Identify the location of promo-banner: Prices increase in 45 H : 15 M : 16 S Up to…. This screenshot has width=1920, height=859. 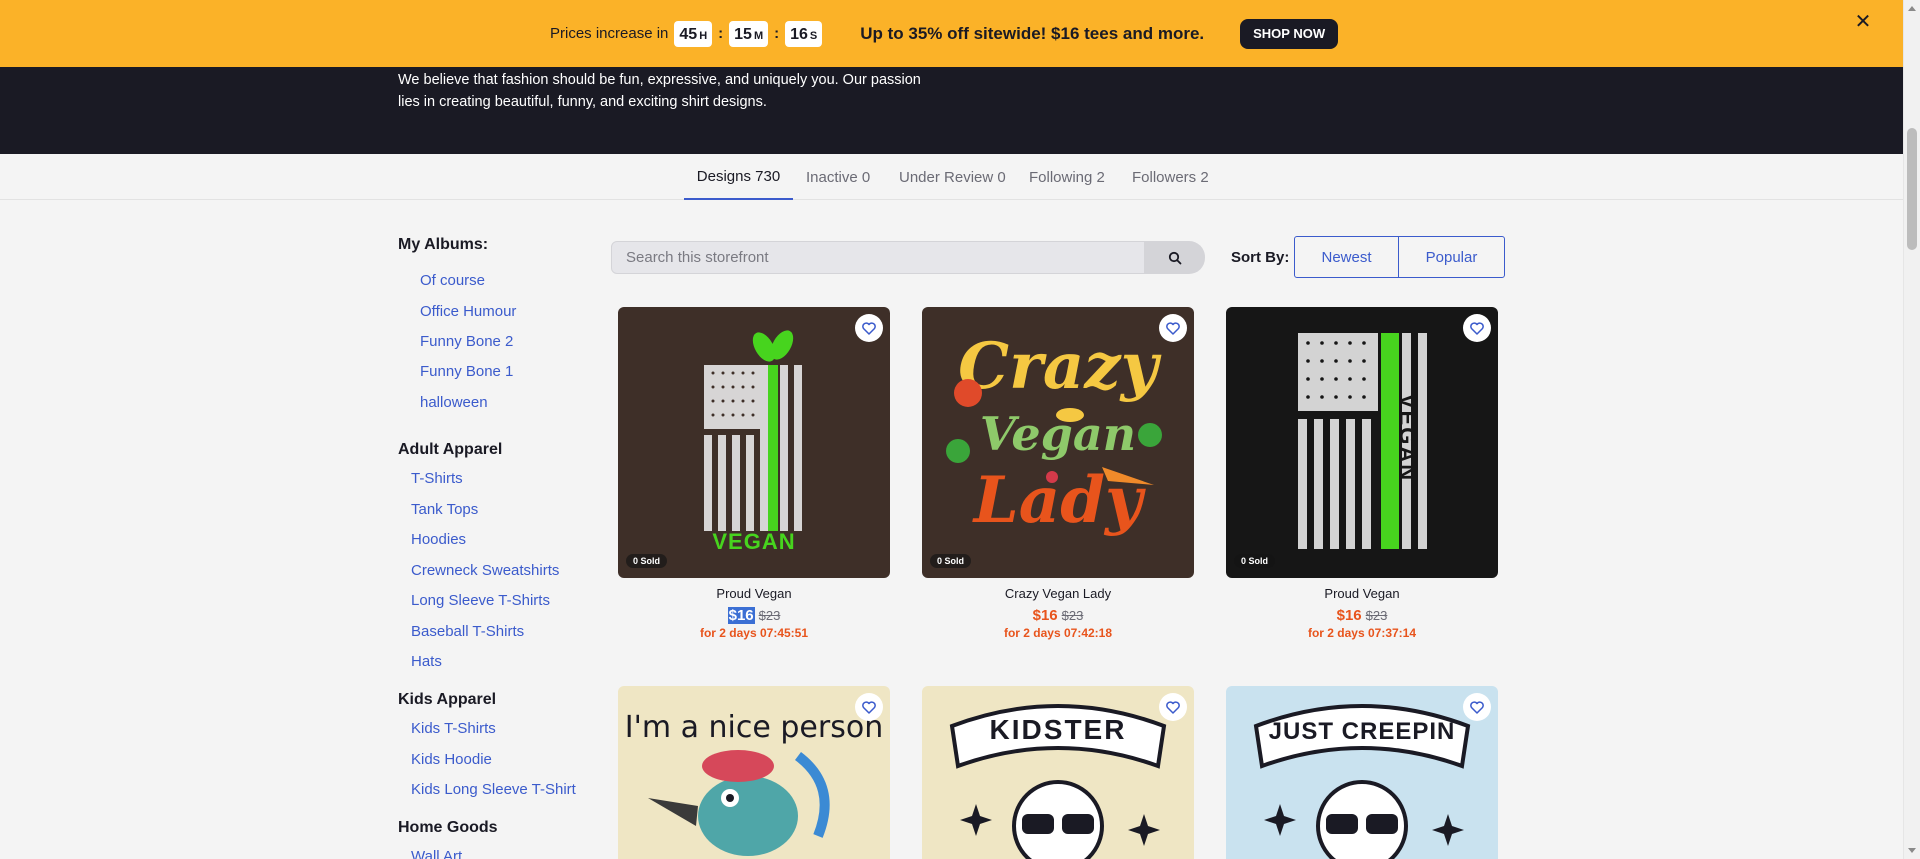
(951, 33).